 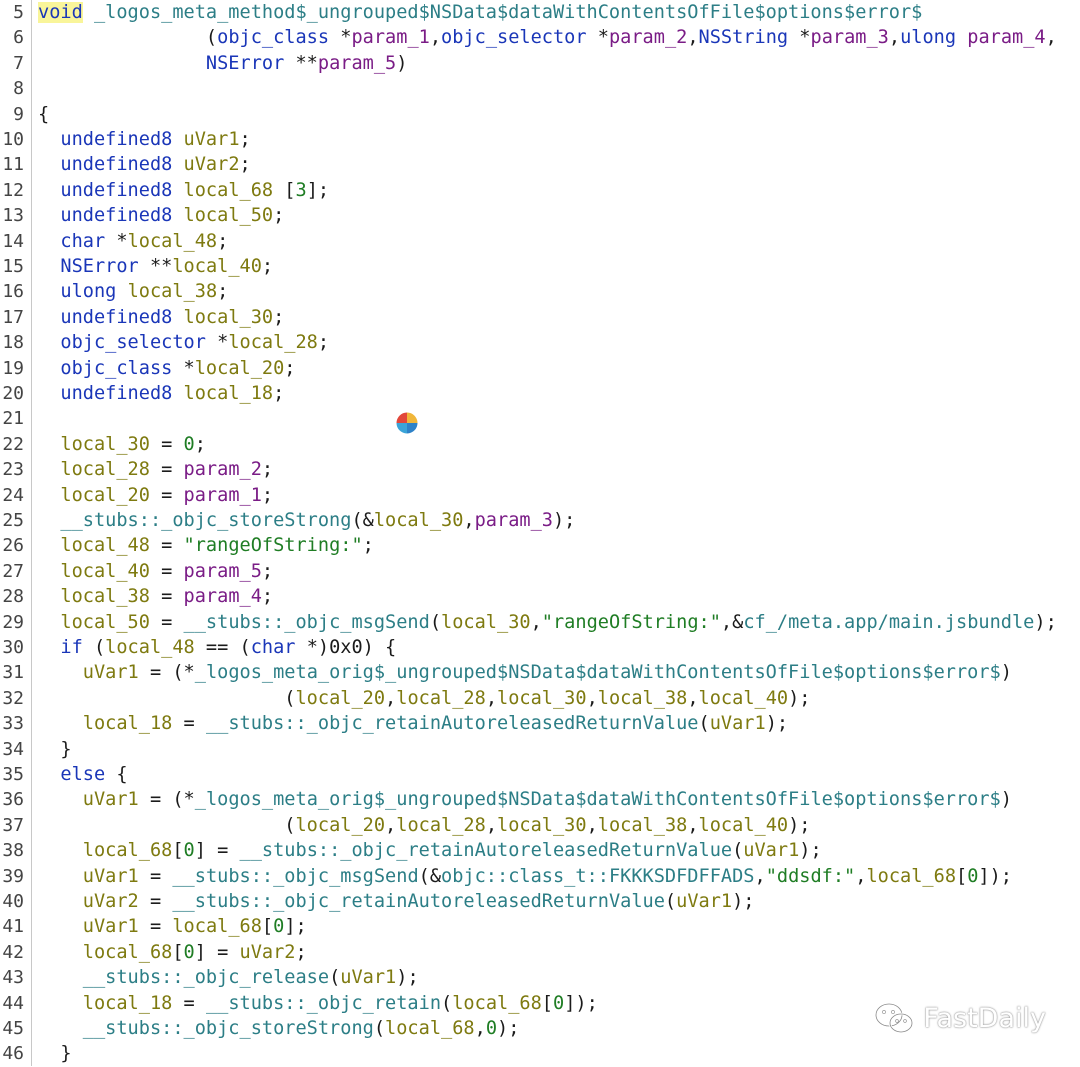 What do you see at coordinates (540, 469) in the screenshot?
I see `code-line: 23 local_28 = param_2;` at bounding box center [540, 469].